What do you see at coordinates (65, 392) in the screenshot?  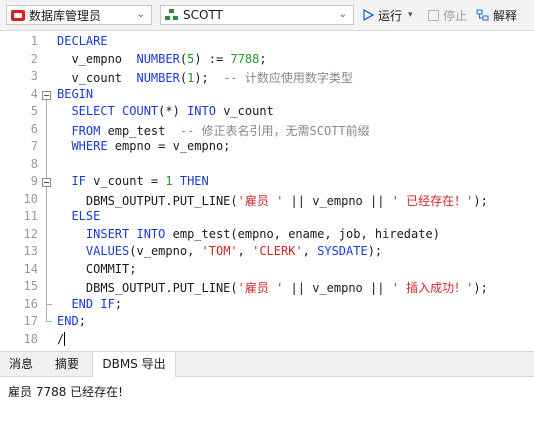 I see `output-text: 雇员 7788 已经存在!` at bounding box center [65, 392].